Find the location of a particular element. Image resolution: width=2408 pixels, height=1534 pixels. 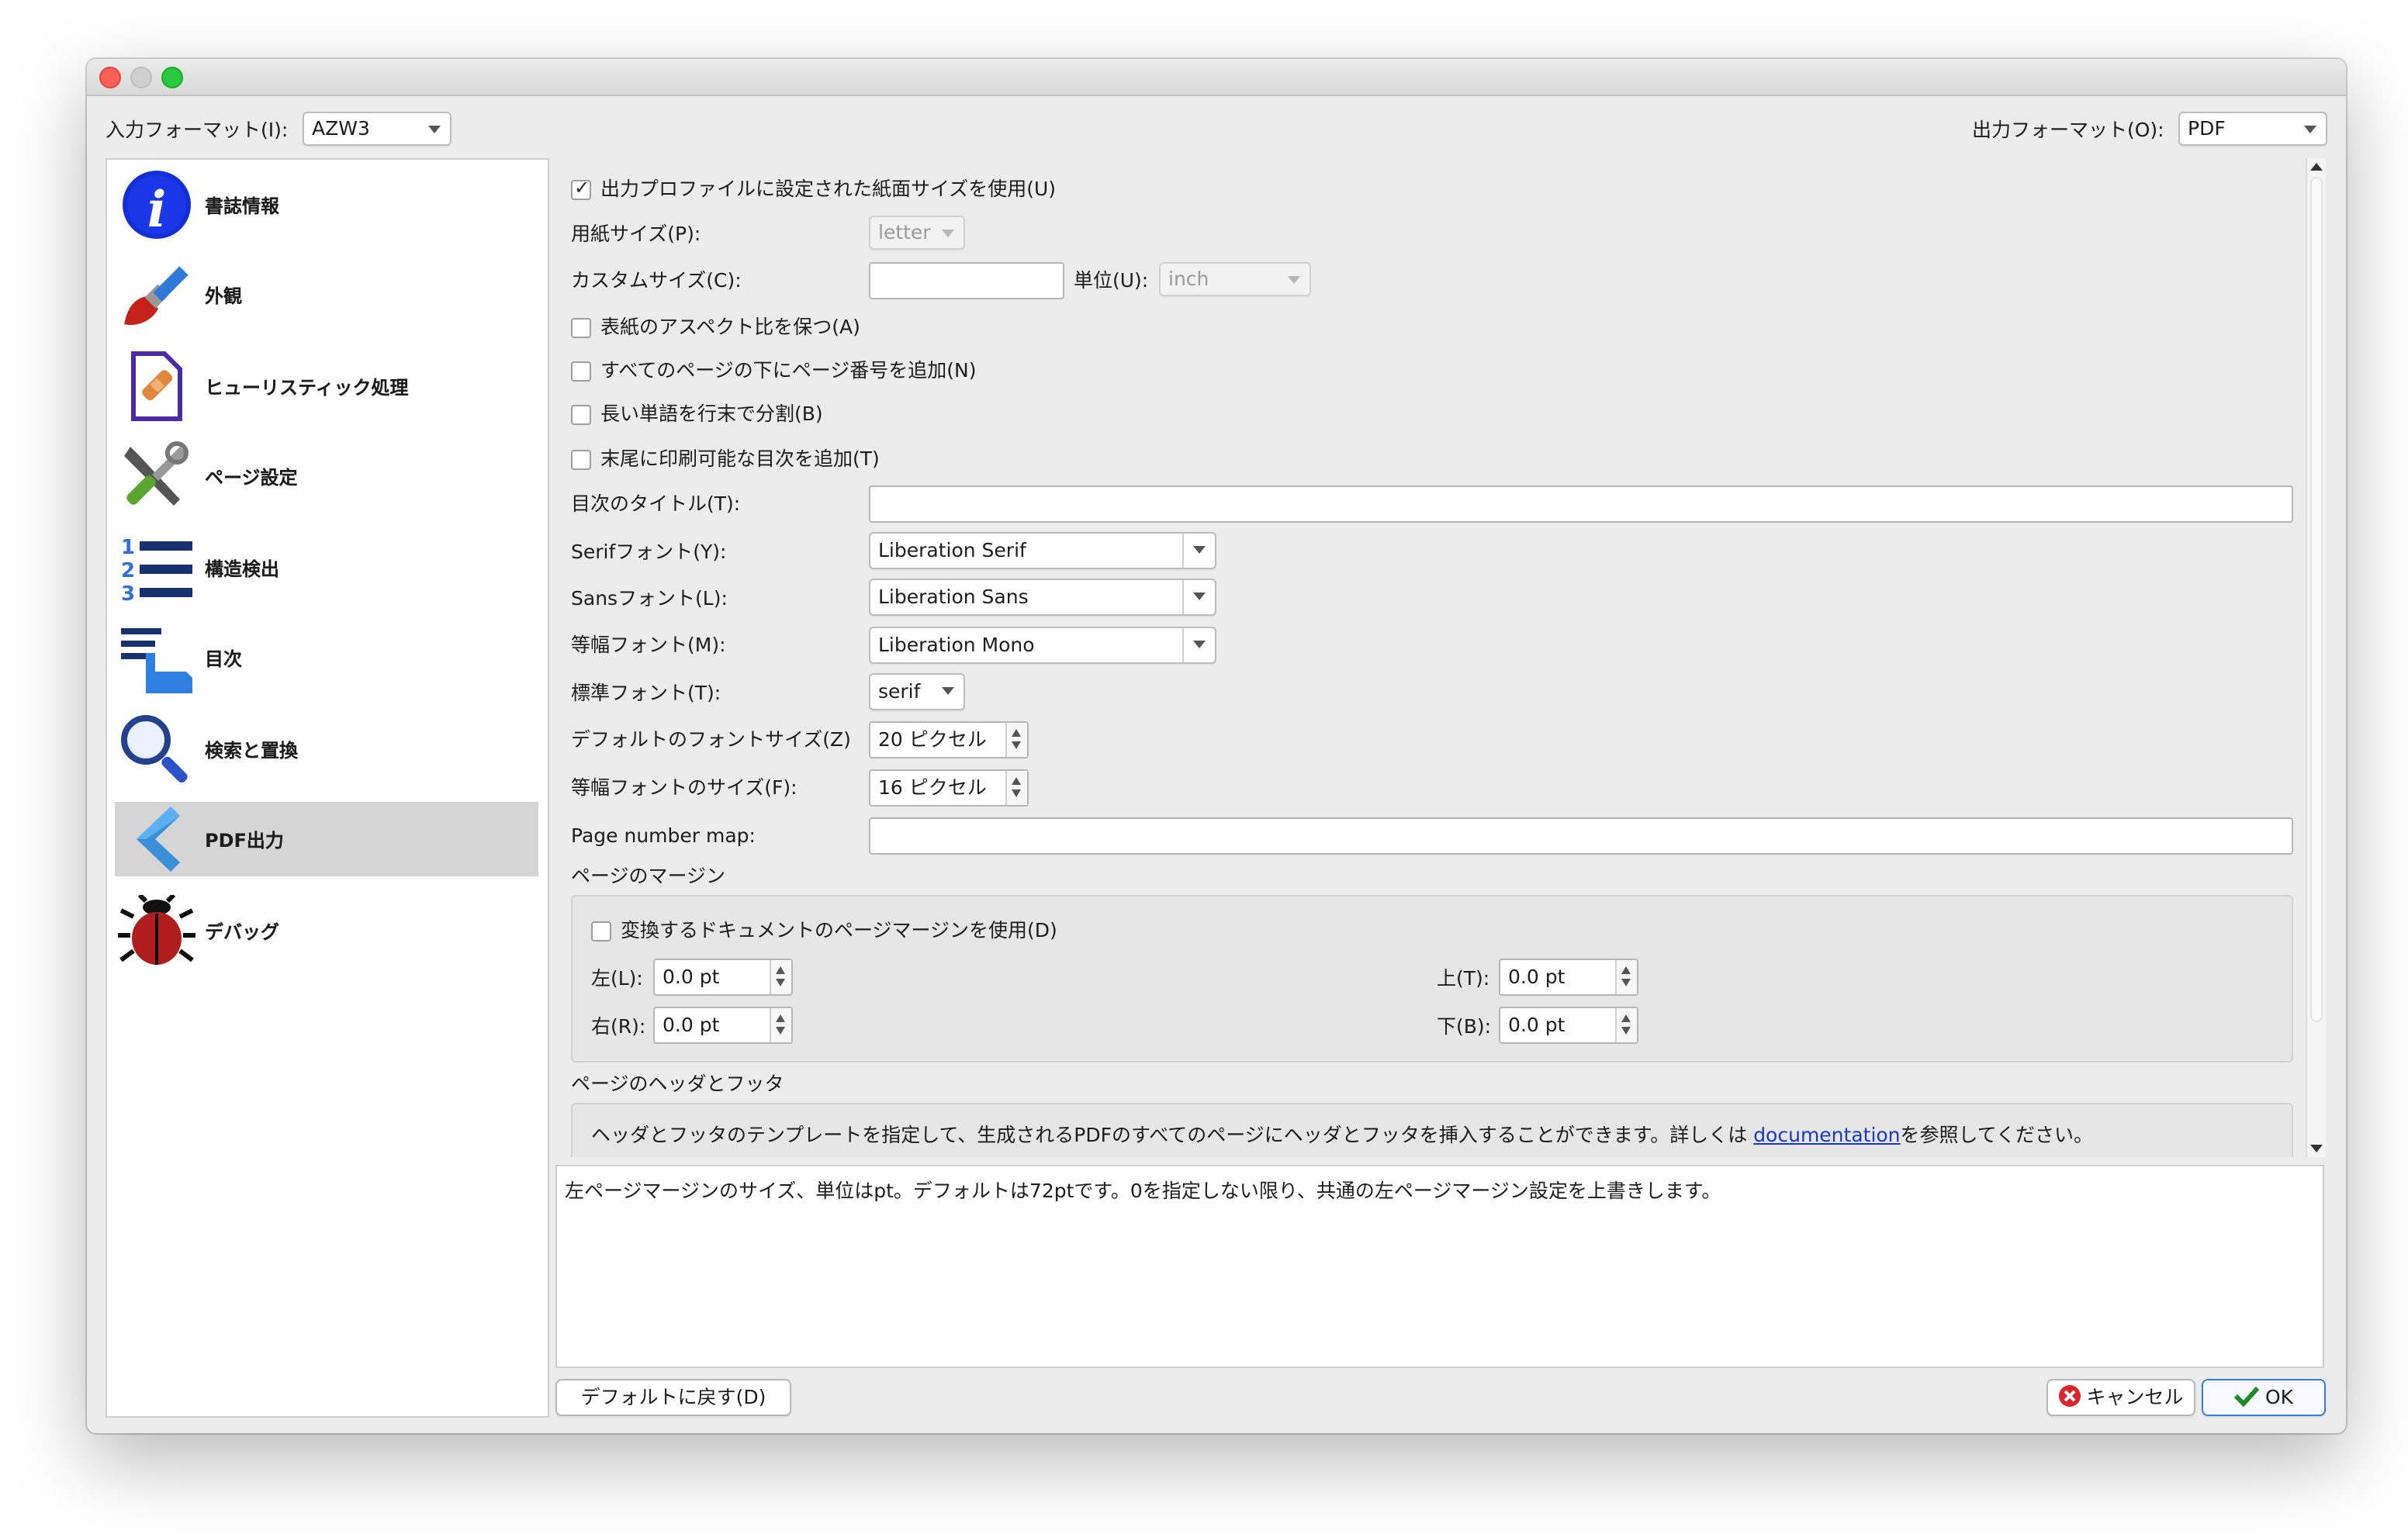

magnifier-icon is located at coordinates (154, 749).